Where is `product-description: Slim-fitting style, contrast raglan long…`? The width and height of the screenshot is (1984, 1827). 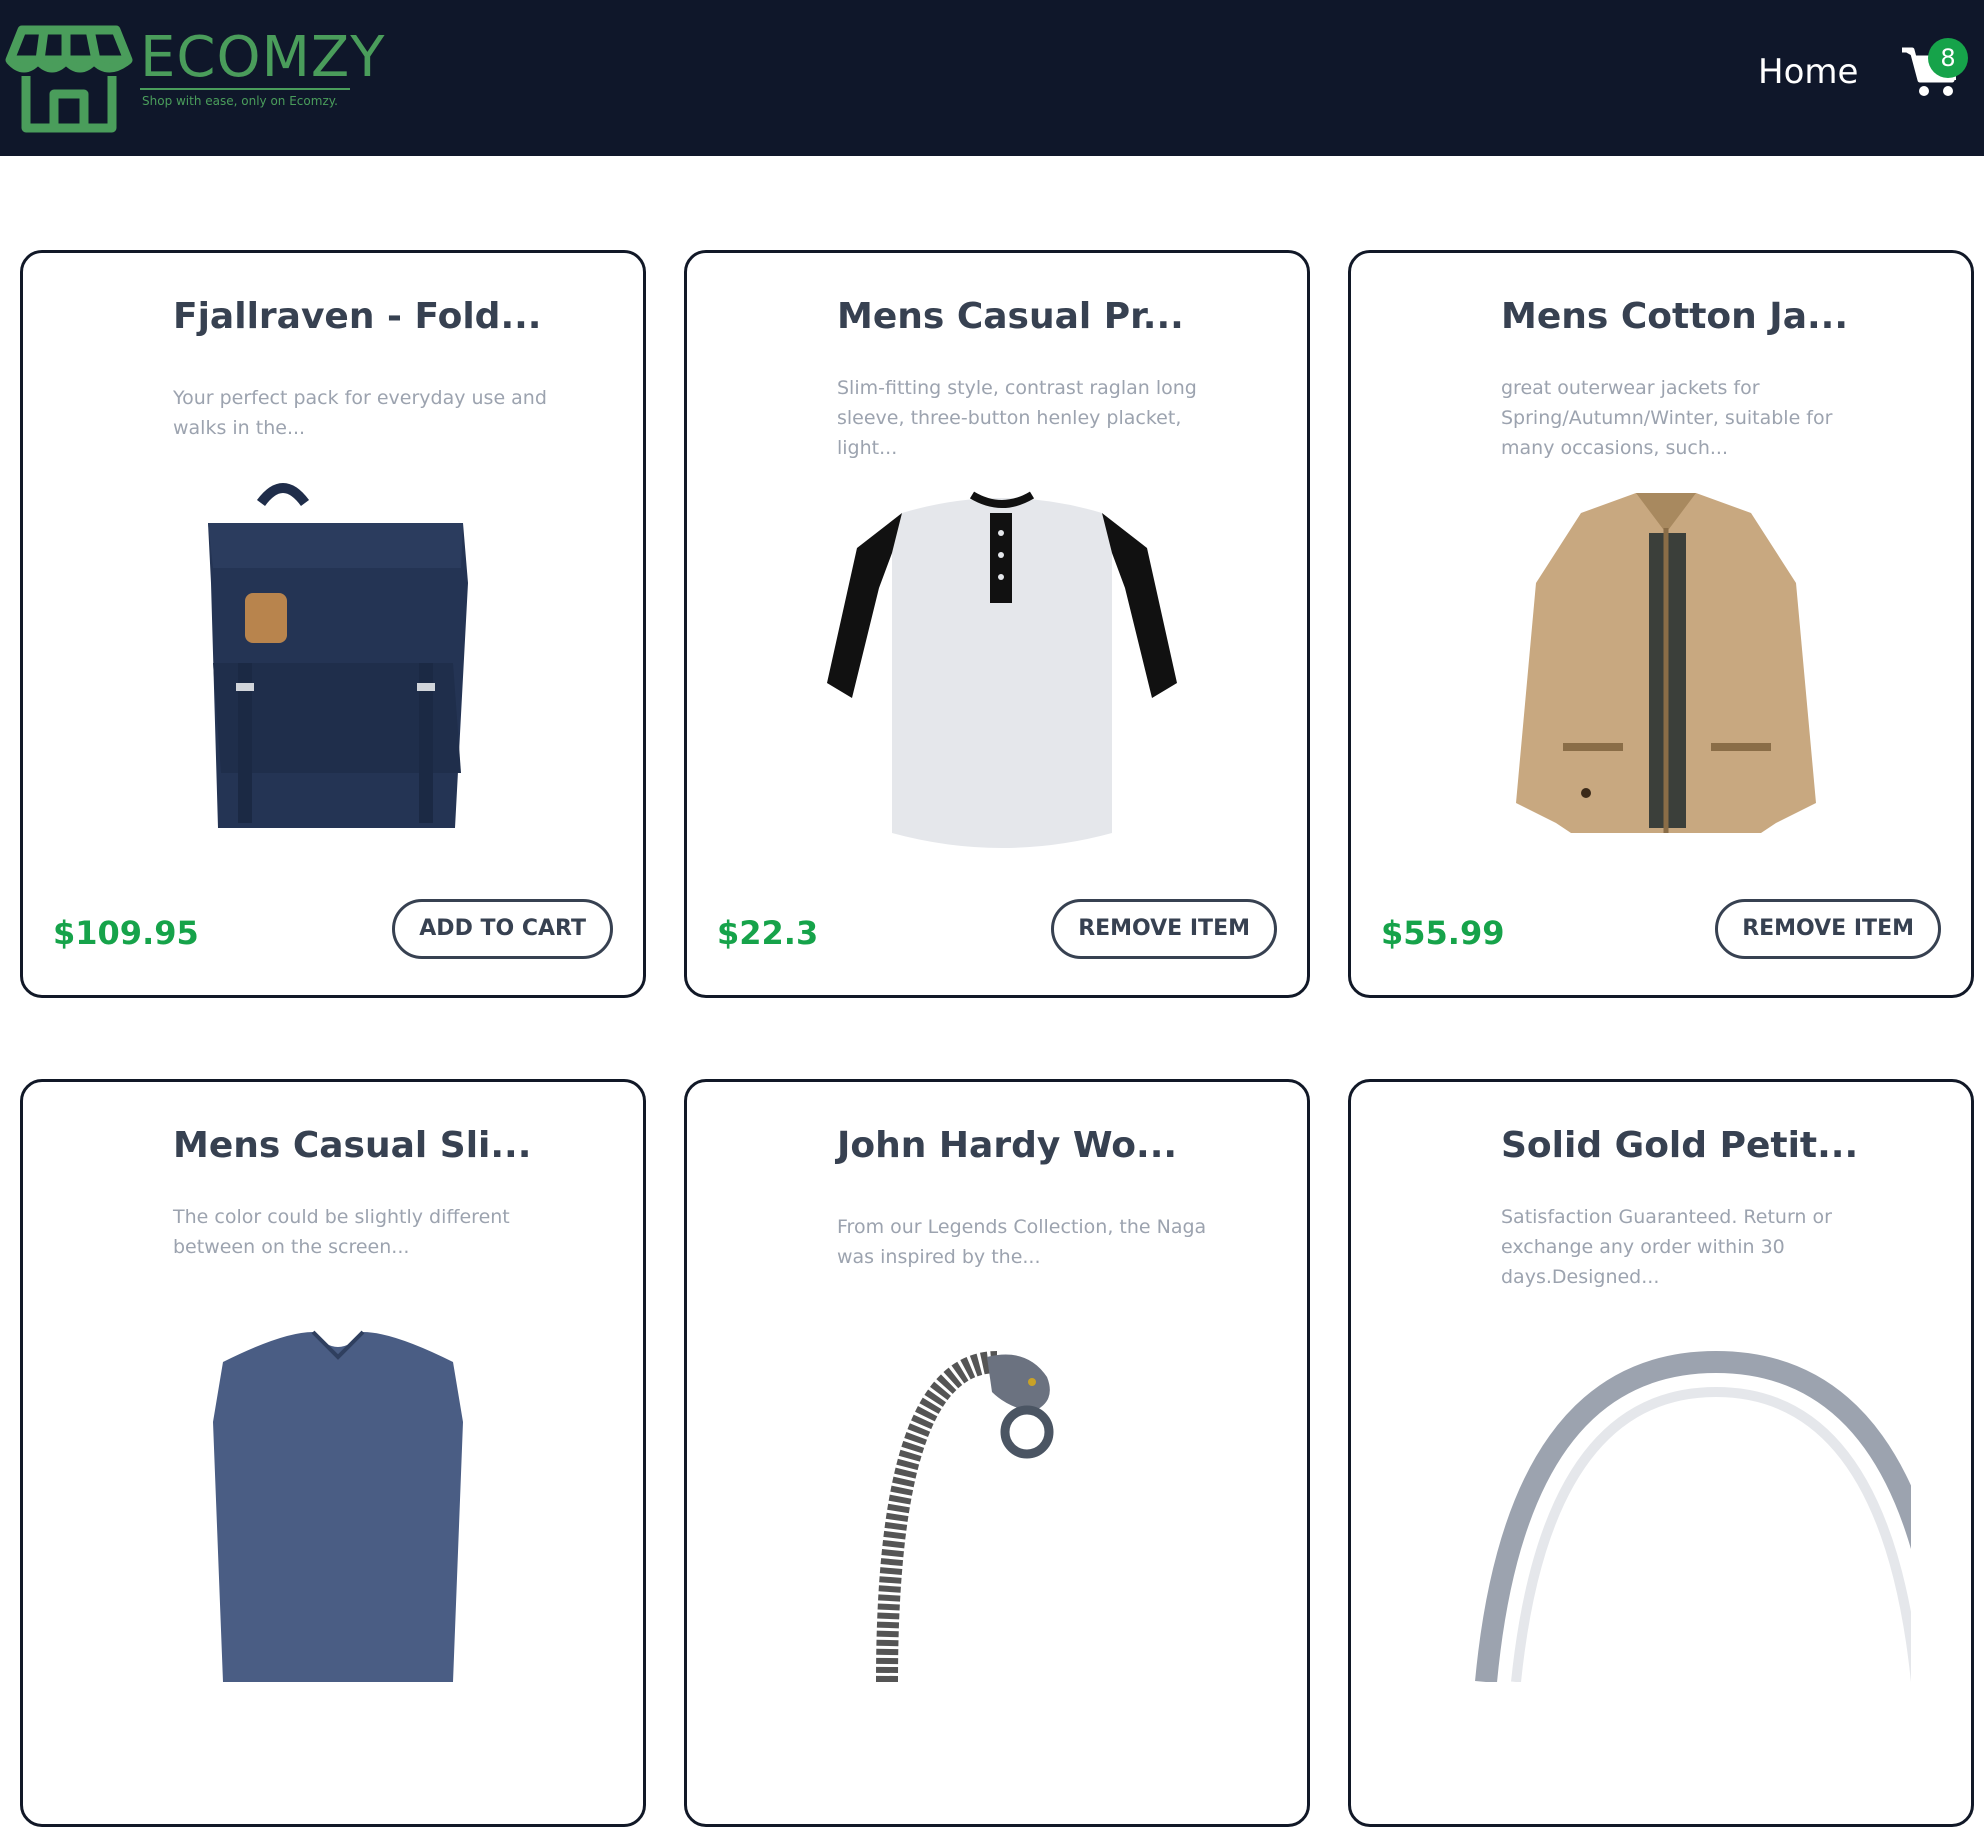 product-description: Slim-fitting style, contrast raglan long… is located at coordinates (1017, 418).